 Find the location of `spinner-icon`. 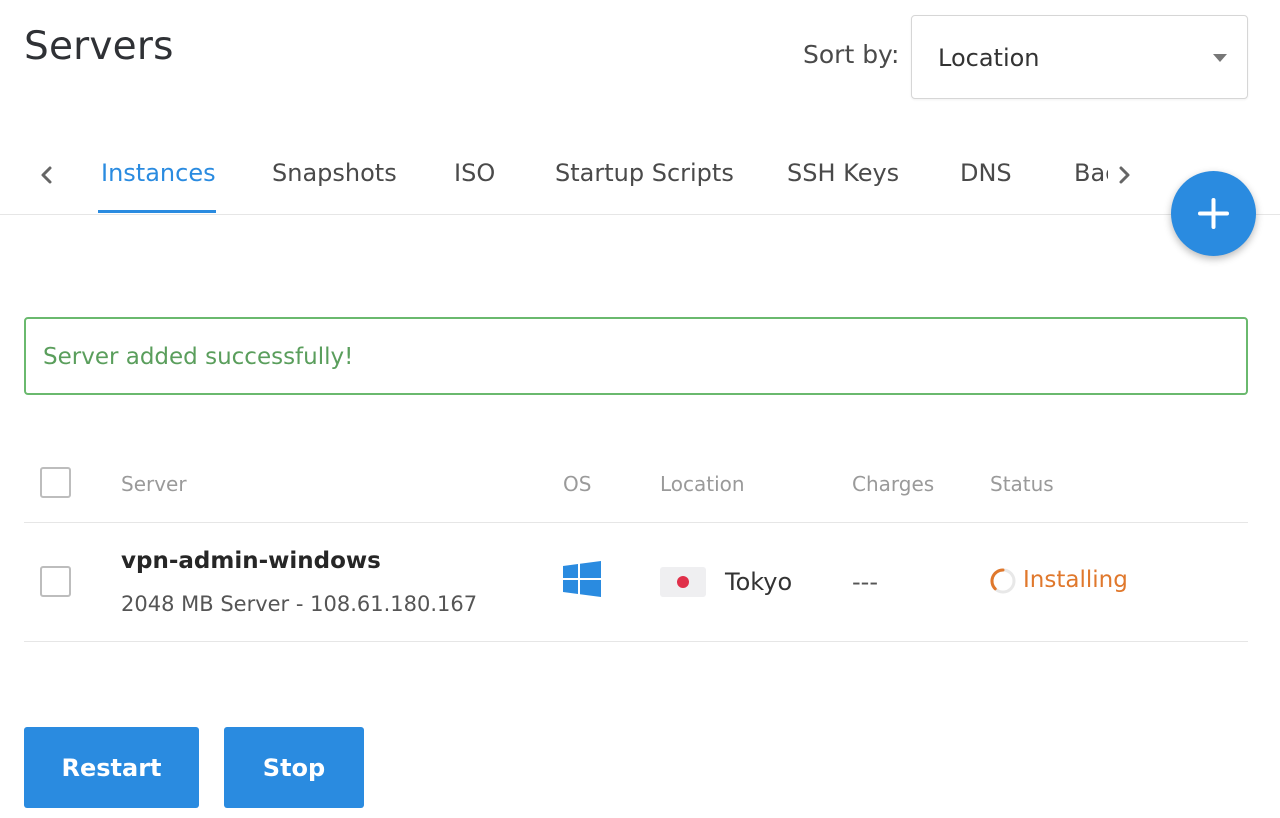

spinner-icon is located at coordinates (1003, 581).